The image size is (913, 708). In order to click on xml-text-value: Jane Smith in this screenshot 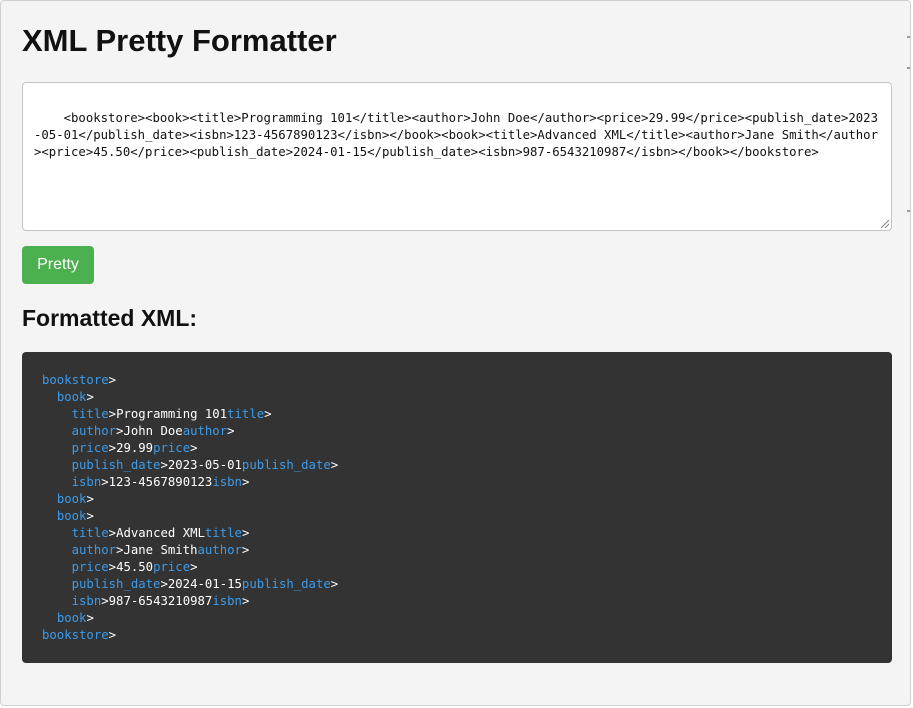, I will do `click(160, 550)`.